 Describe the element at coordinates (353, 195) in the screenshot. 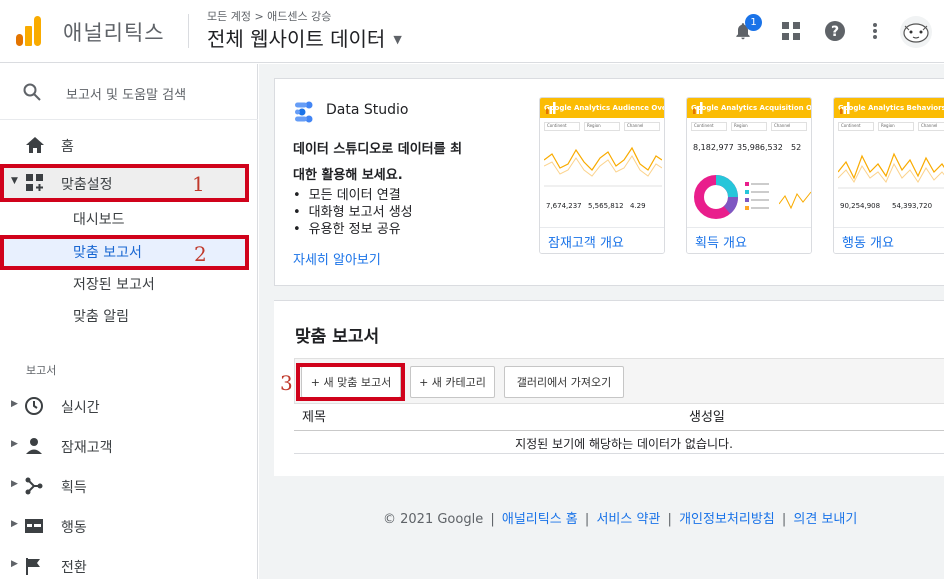

I see `list-item: 모든 데이터 연결` at that location.